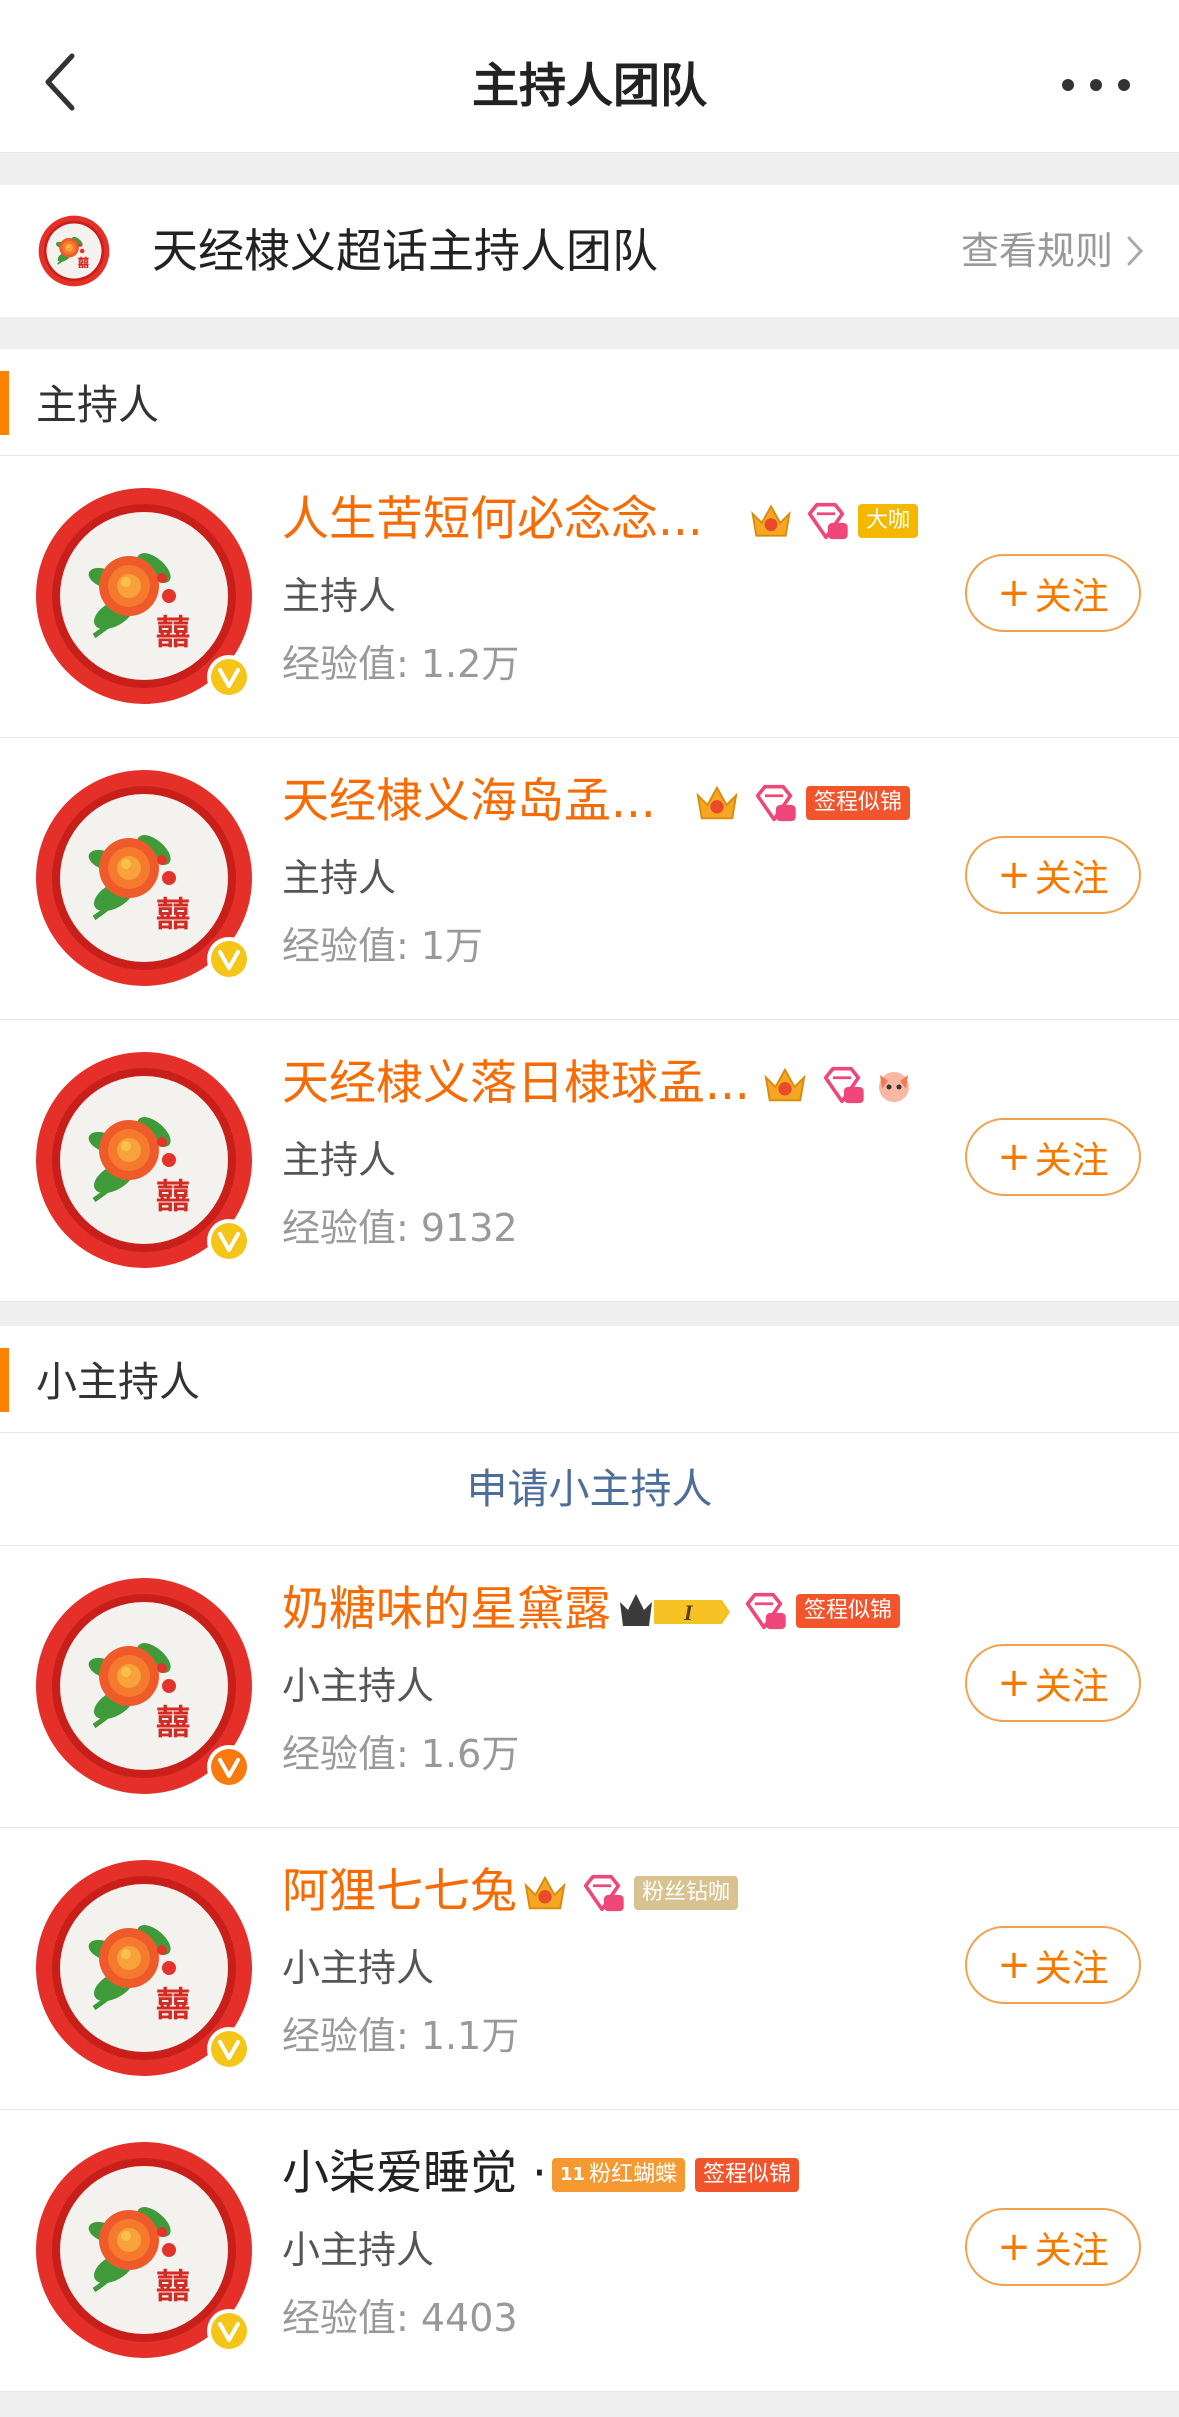 This screenshot has width=1179, height=2417. I want to click on badge-group: 11 粉红蝴蝶 签程似锦, so click(676, 2175).